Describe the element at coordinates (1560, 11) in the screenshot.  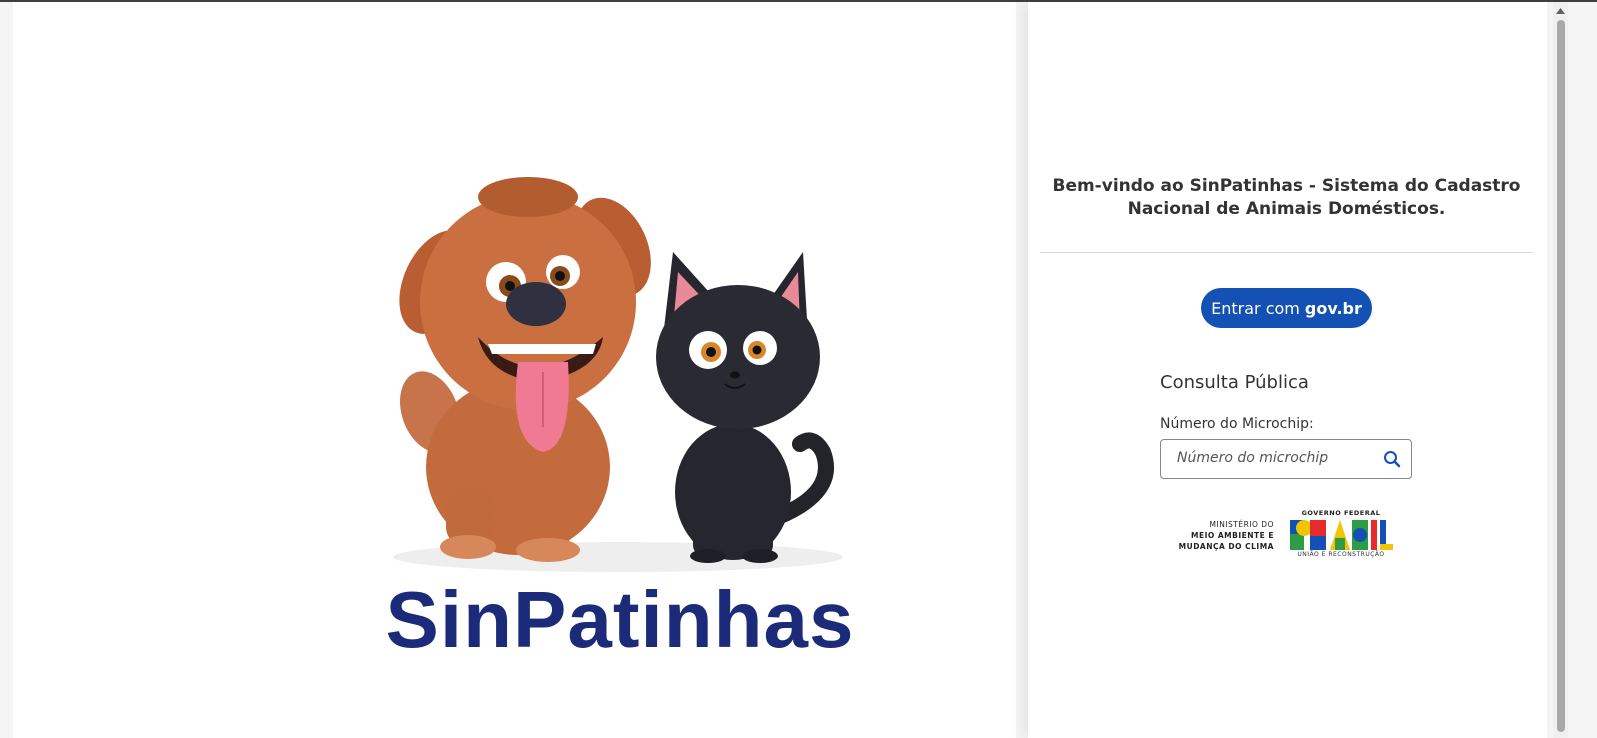
I see `scroll-up-icon` at that location.